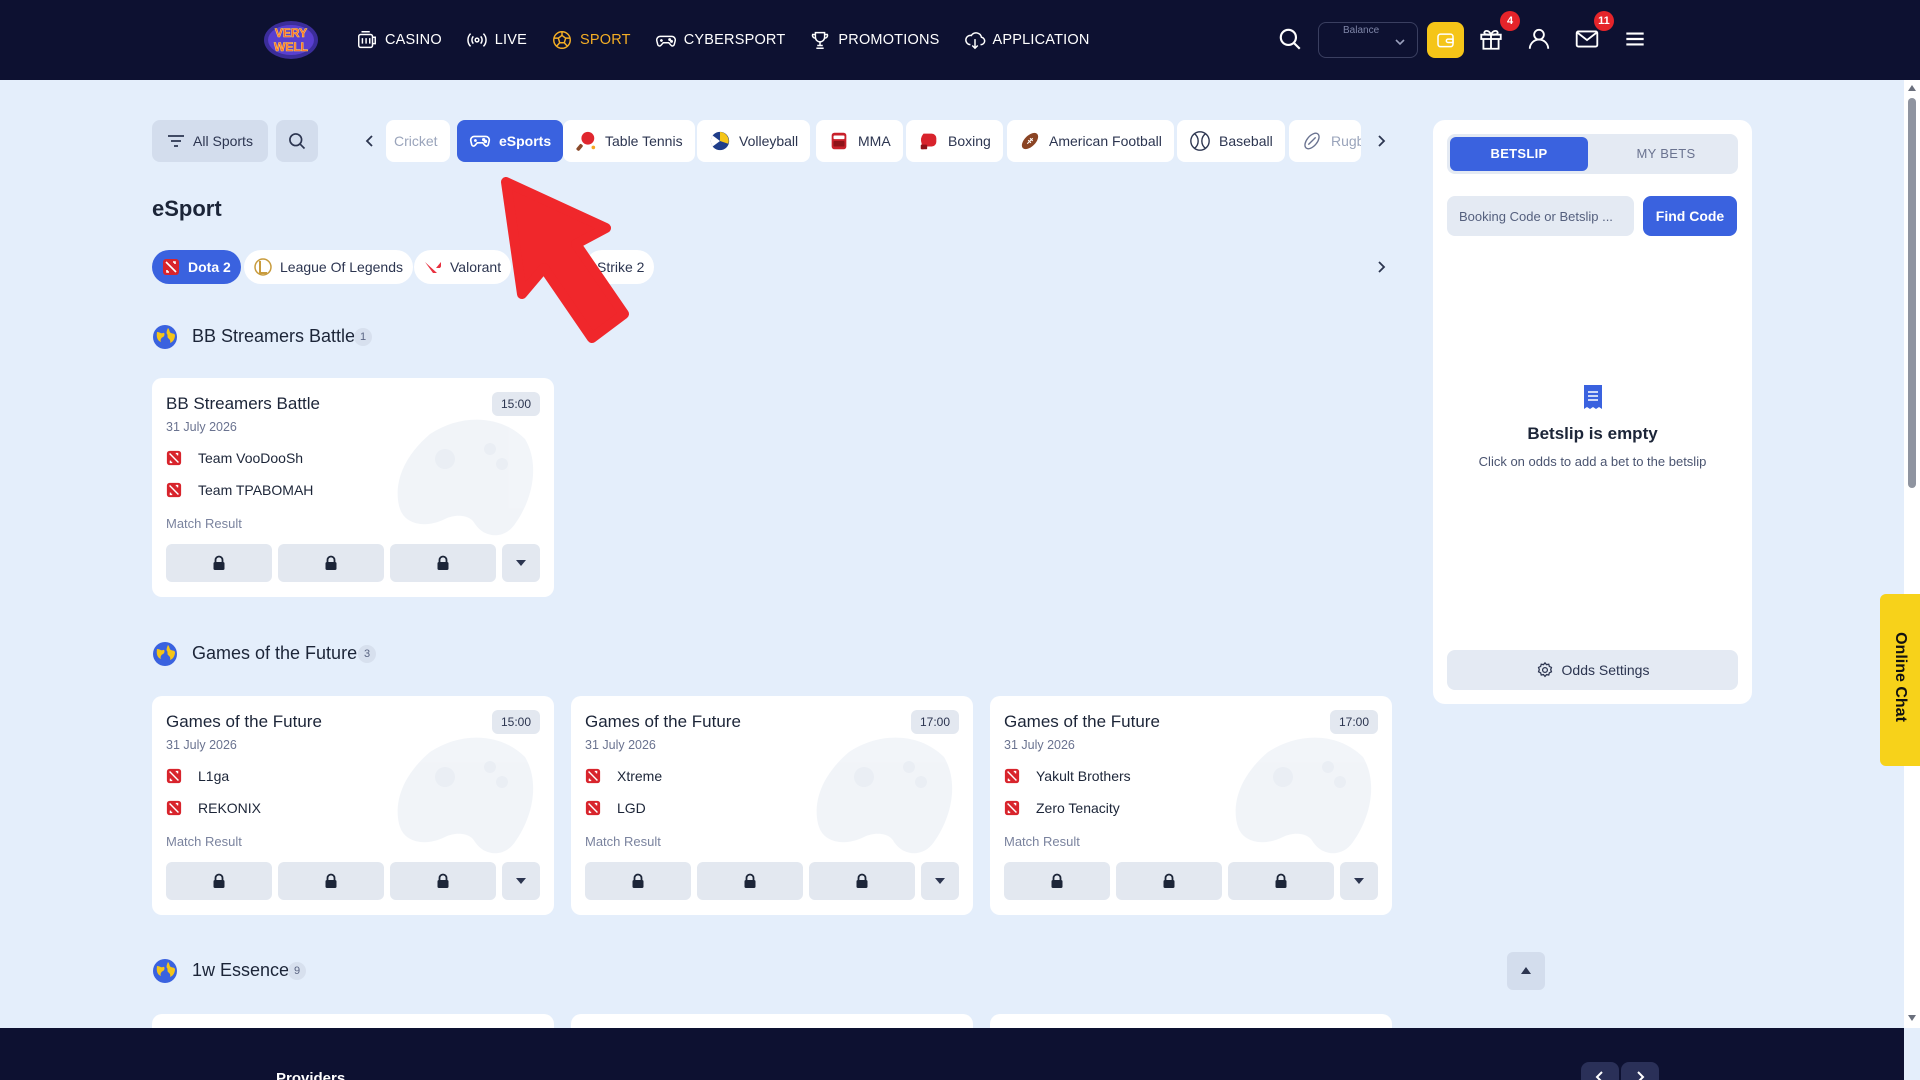  Describe the element at coordinates (1027, 40) in the screenshot. I see `nav-application: APPLICATION` at that location.